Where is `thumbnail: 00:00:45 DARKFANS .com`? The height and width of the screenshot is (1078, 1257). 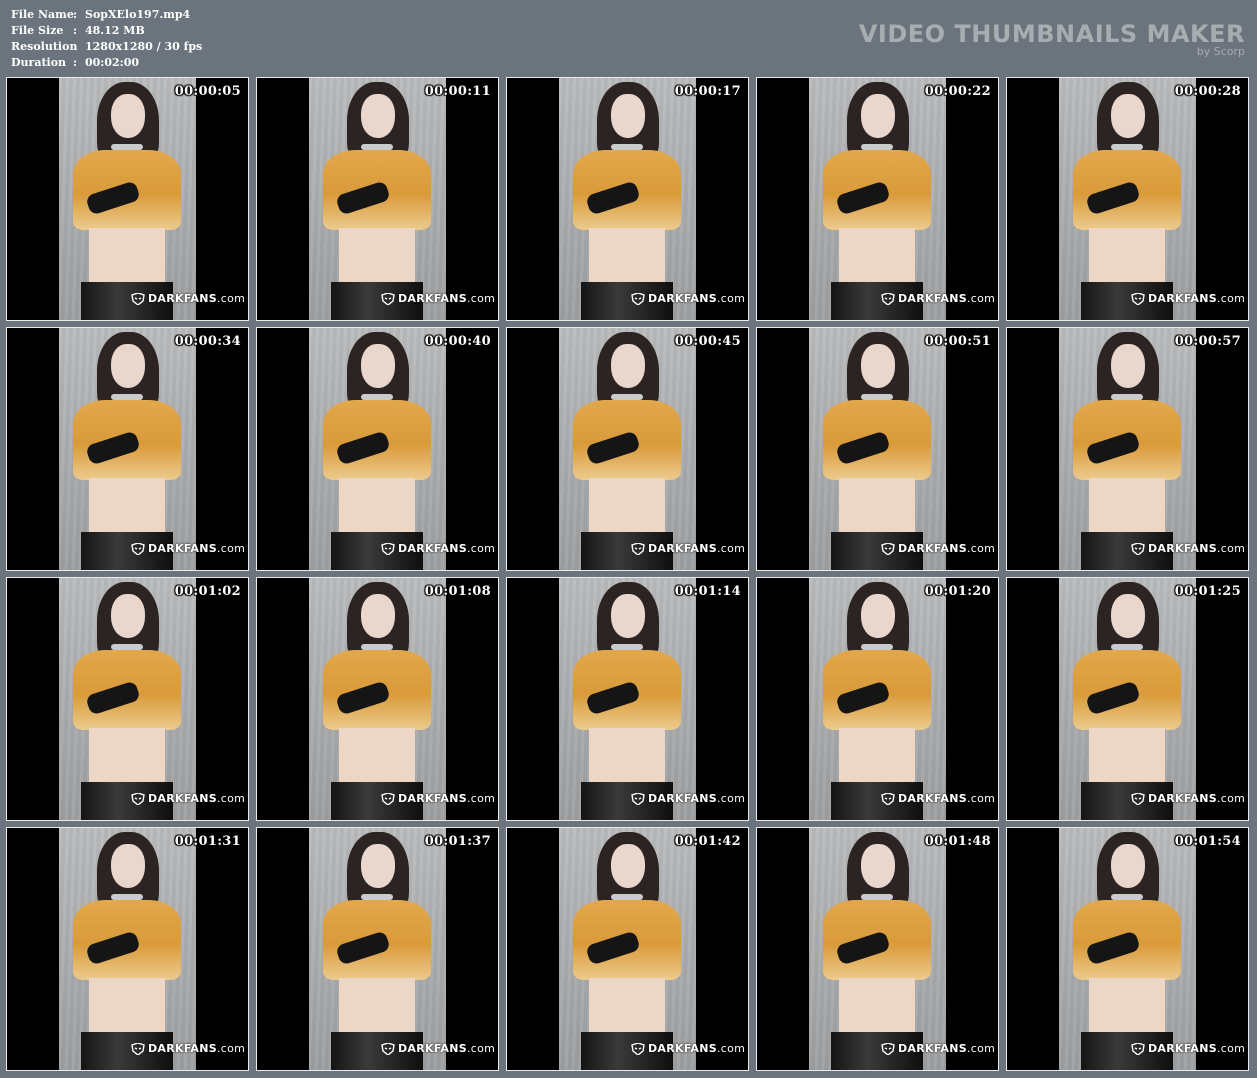
thumbnail: 00:00:45 DARKFANS .com is located at coordinates (627, 449).